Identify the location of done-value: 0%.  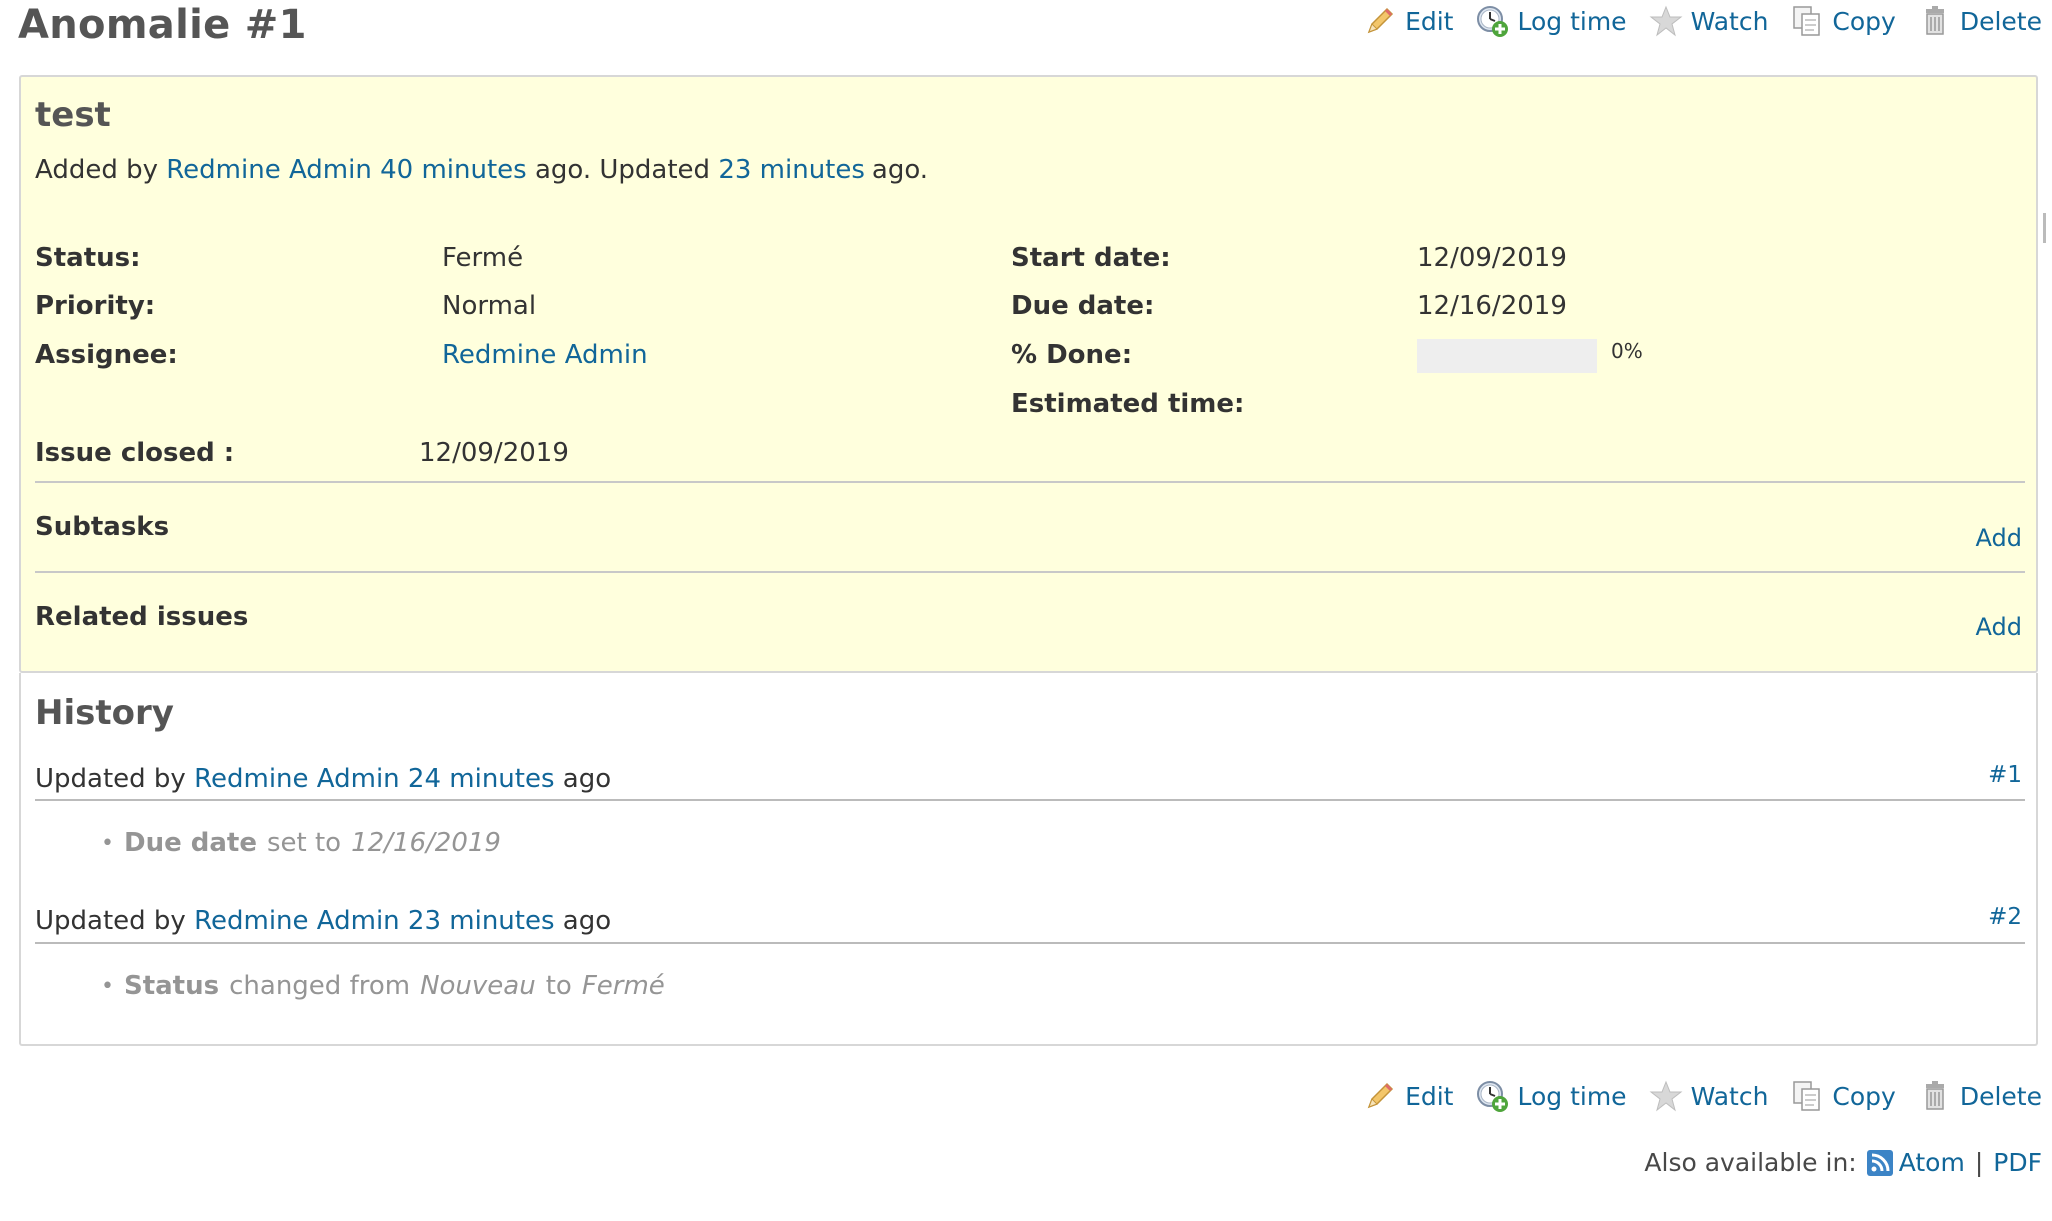
(1627, 351).